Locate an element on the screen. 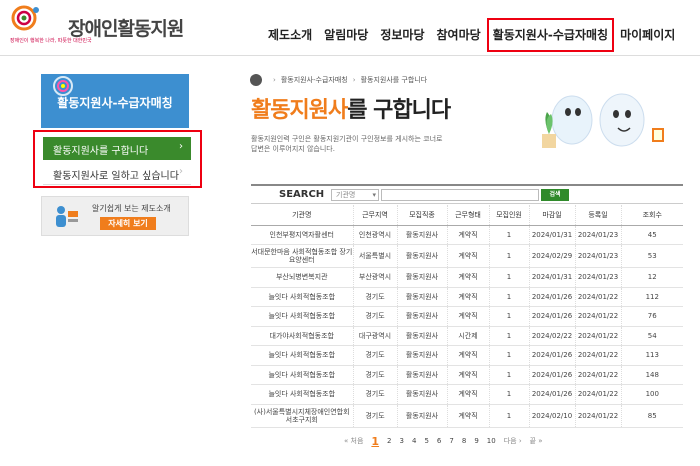  column-header: 조회수 is located at coordinates (652, 215).